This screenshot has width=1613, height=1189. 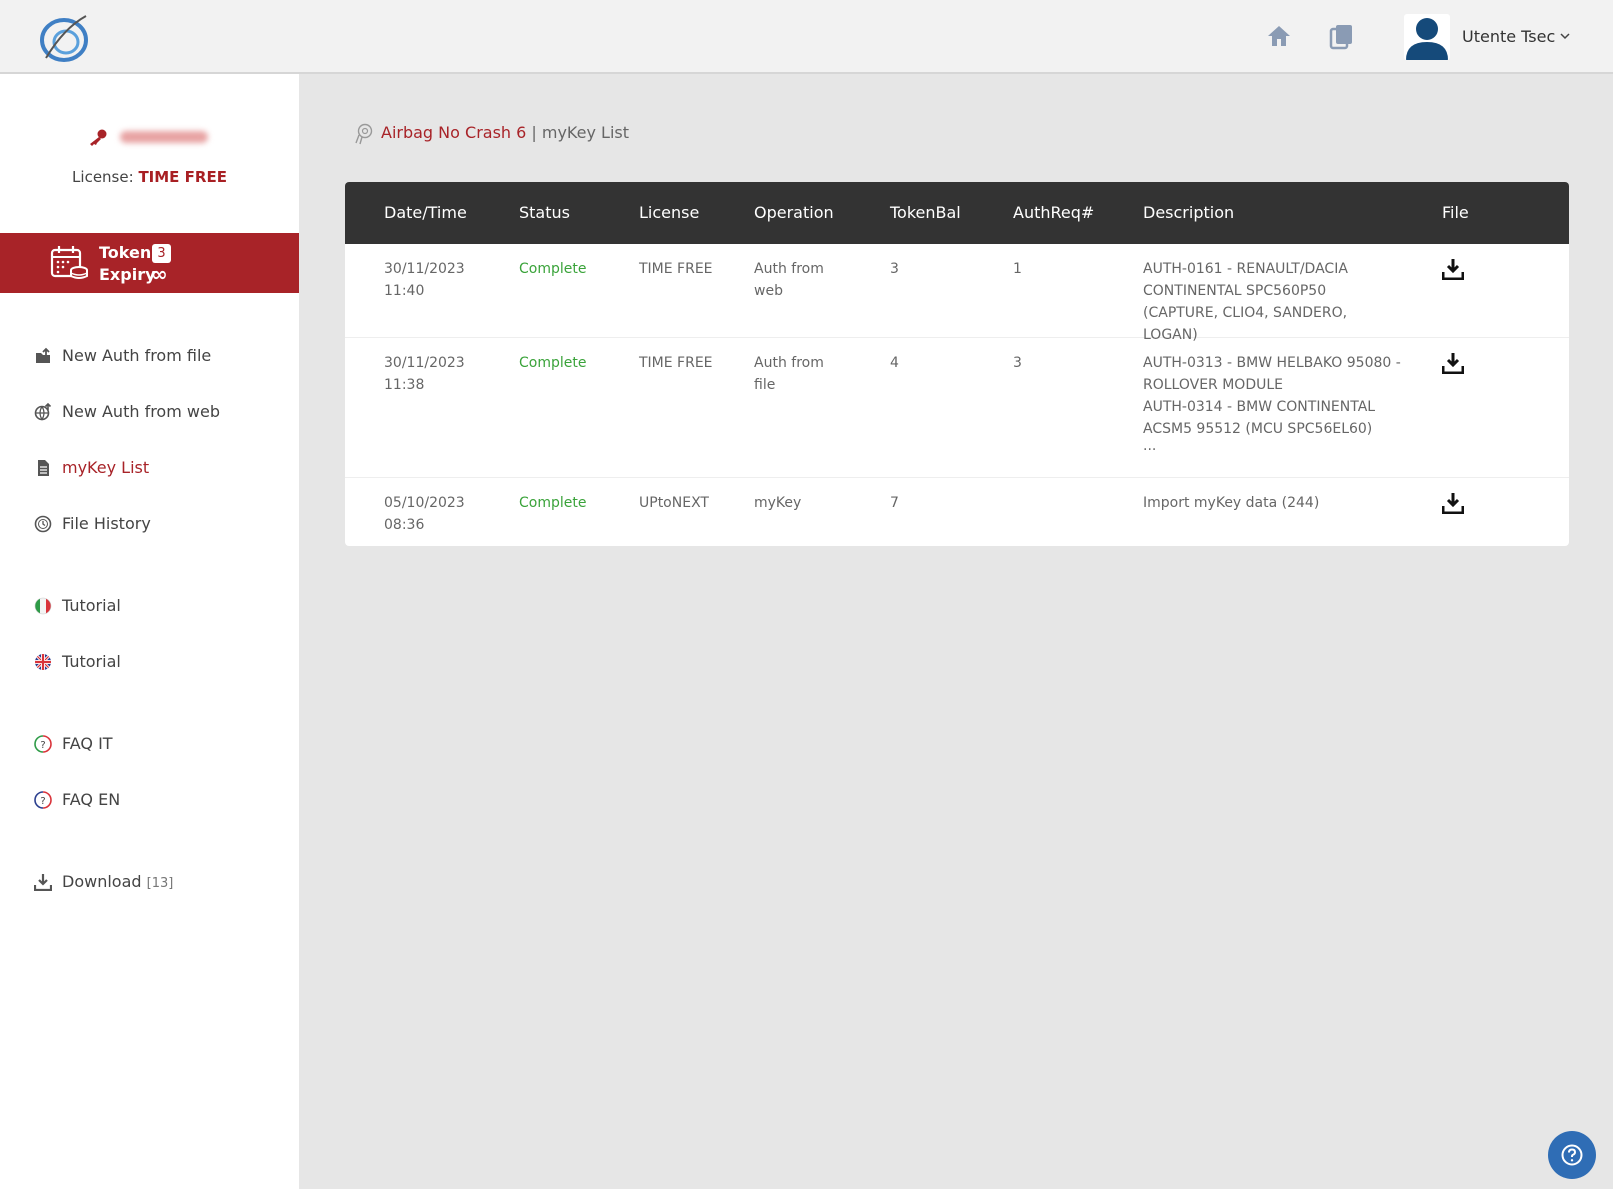 I want to click on chevron-down-icon, so click(x=1565, y=36).